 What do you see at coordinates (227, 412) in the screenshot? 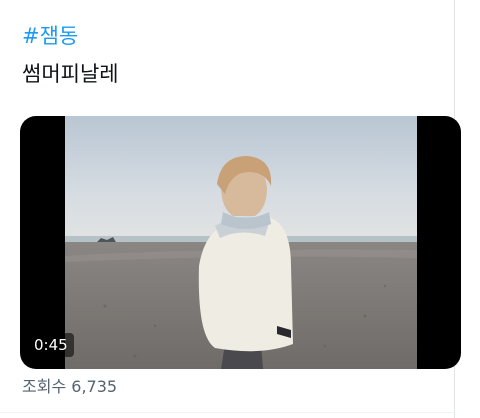
I see `divider` at bounding box center [227, 412].